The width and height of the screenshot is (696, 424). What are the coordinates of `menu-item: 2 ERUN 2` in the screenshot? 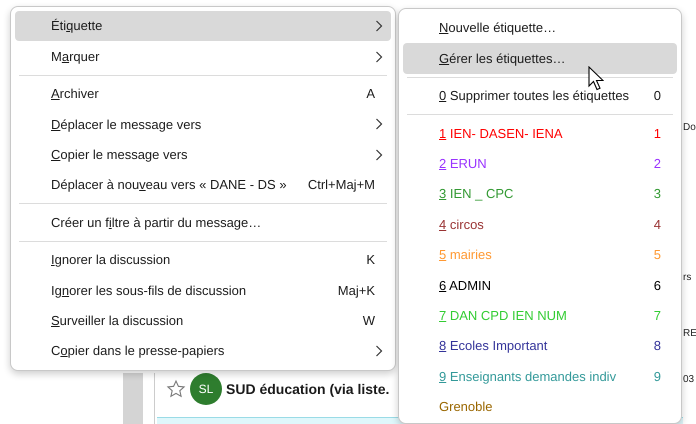 It's located at (540, 163).